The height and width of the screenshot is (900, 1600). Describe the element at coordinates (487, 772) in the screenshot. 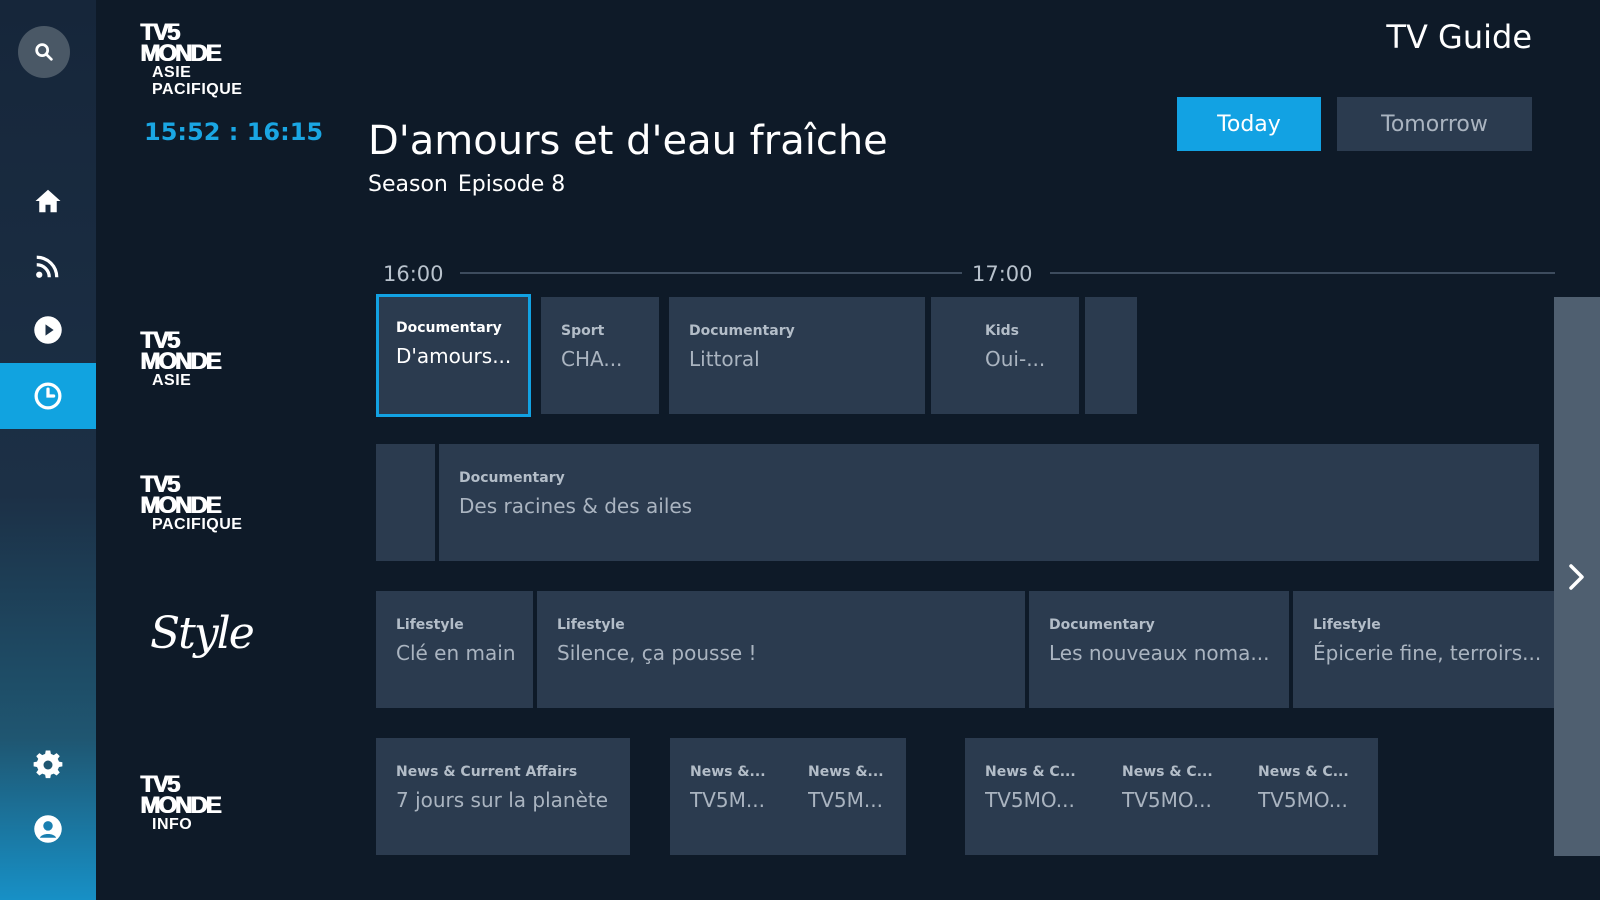

I see `program-category: News & Current Affairs` at that location.